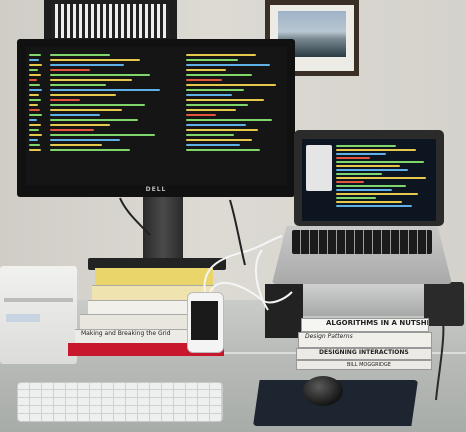 The image size is (466, 432). What do you see at coordinates (120, 402) in the screenshot?
I see `wireless-keyboard` at bounding box center [120, 402].